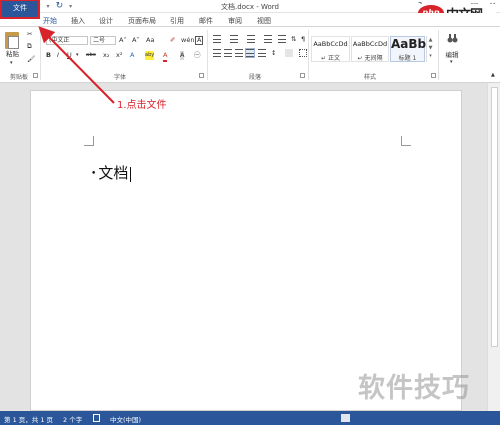 The width and height of the screenshot is (500, 425). What do you see at coordinates (89, 141) in the screenshot?
I see `crop-mark-top-left` at bounding box center [89, 141].